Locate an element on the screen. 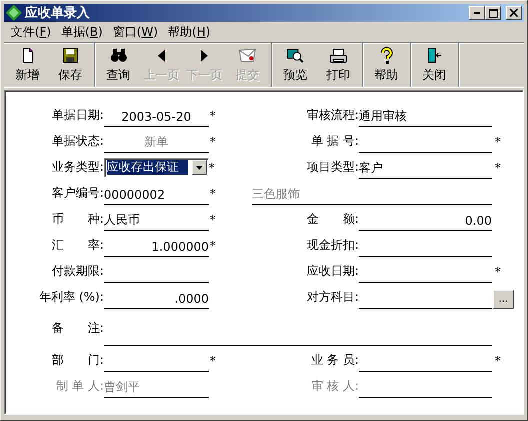  menu-item: 帮助(H) is located at coordinates (191, 32).